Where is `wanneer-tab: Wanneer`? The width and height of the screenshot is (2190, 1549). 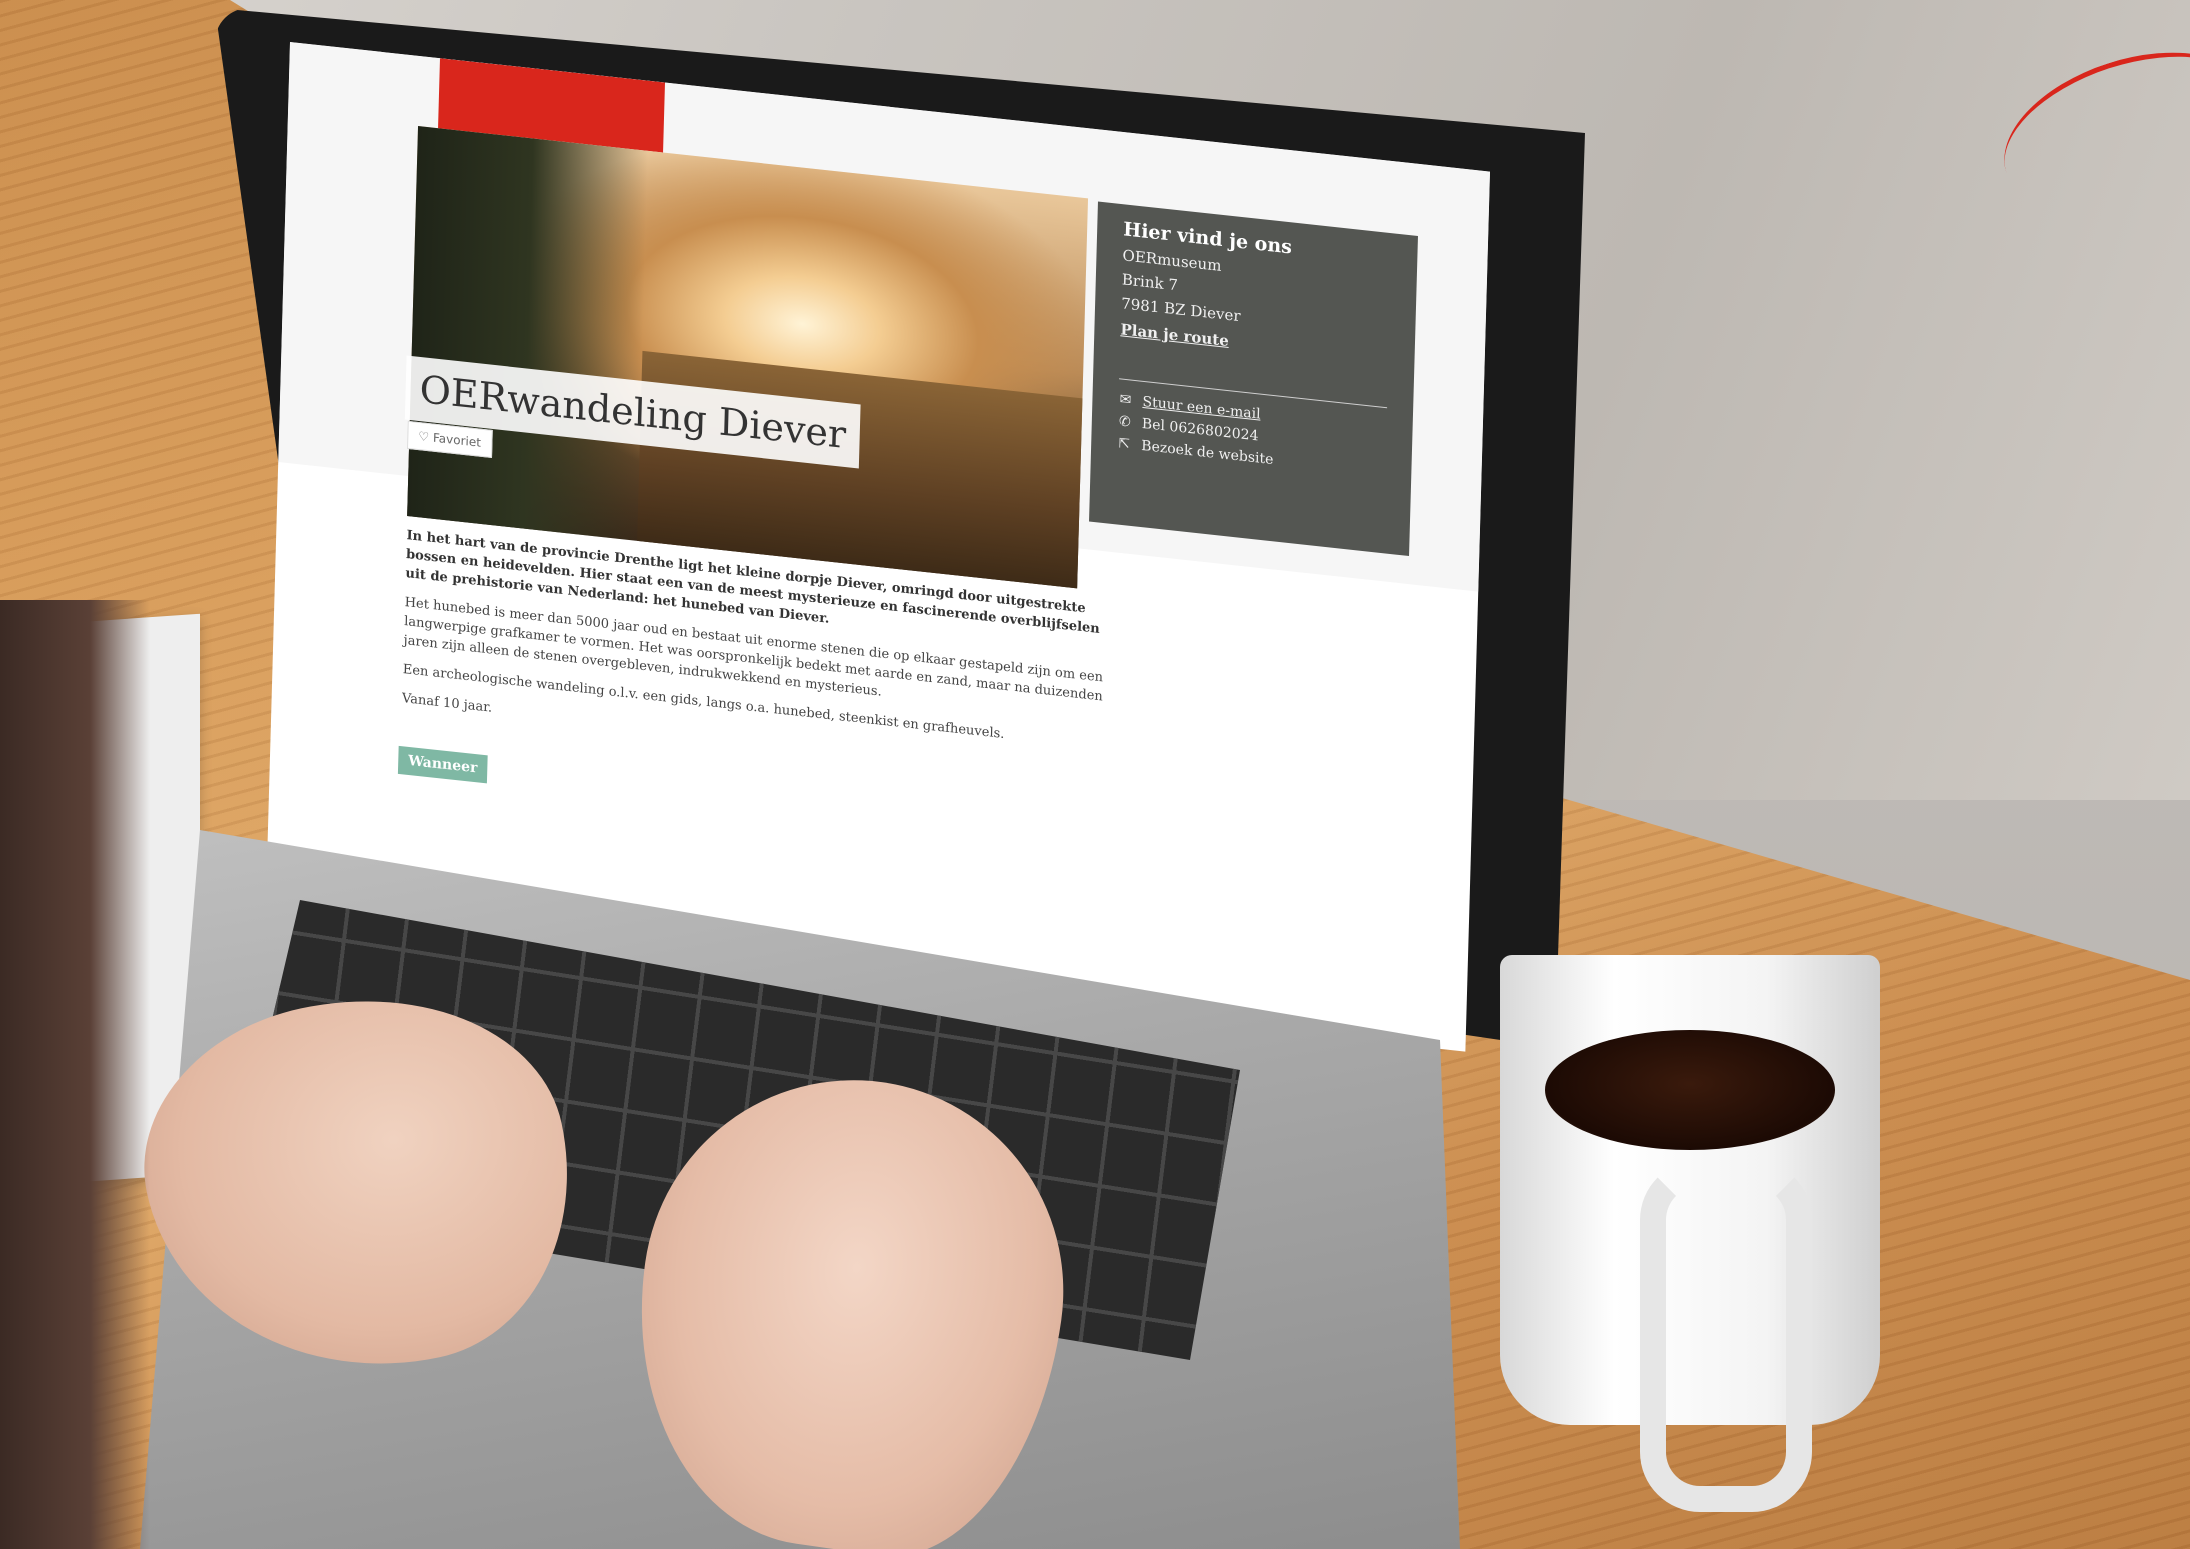
wanneer-tab: Wanneer is located at coordinates (442, 764).